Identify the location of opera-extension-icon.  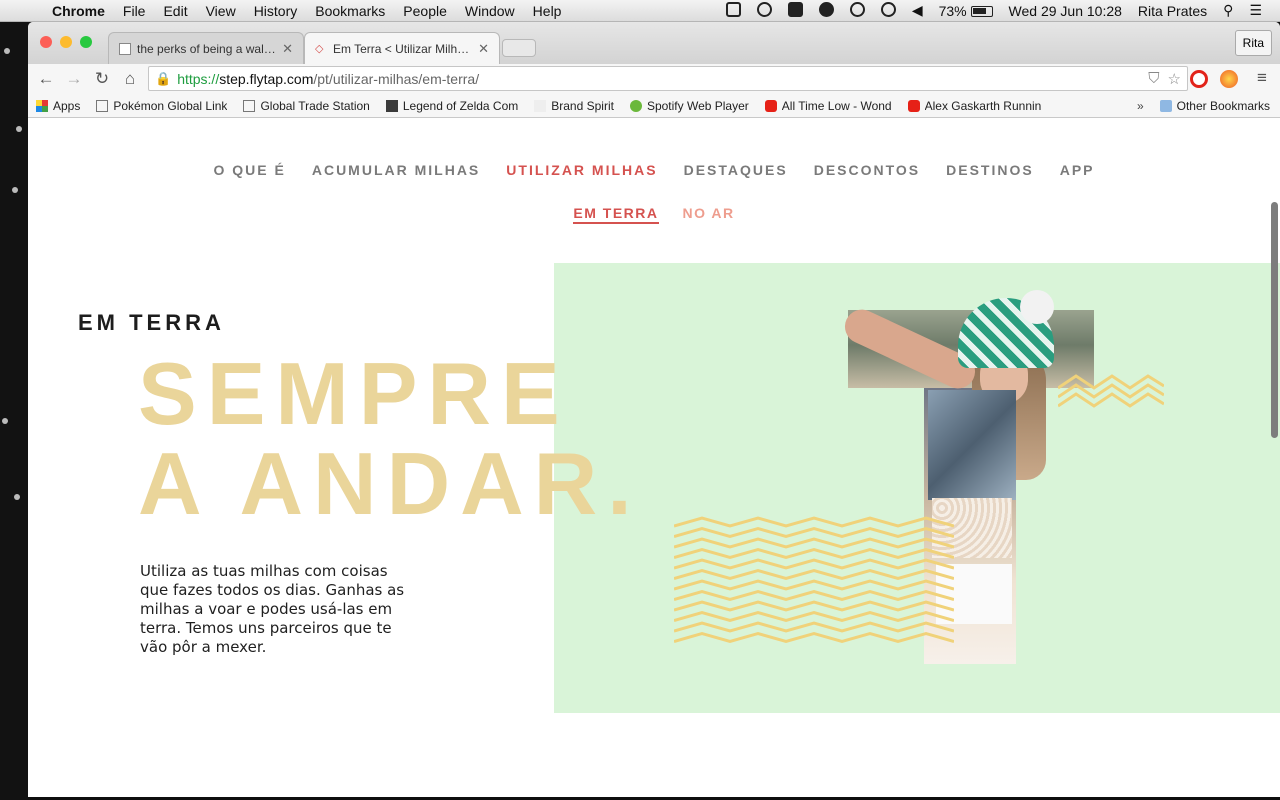
(1199, 79).